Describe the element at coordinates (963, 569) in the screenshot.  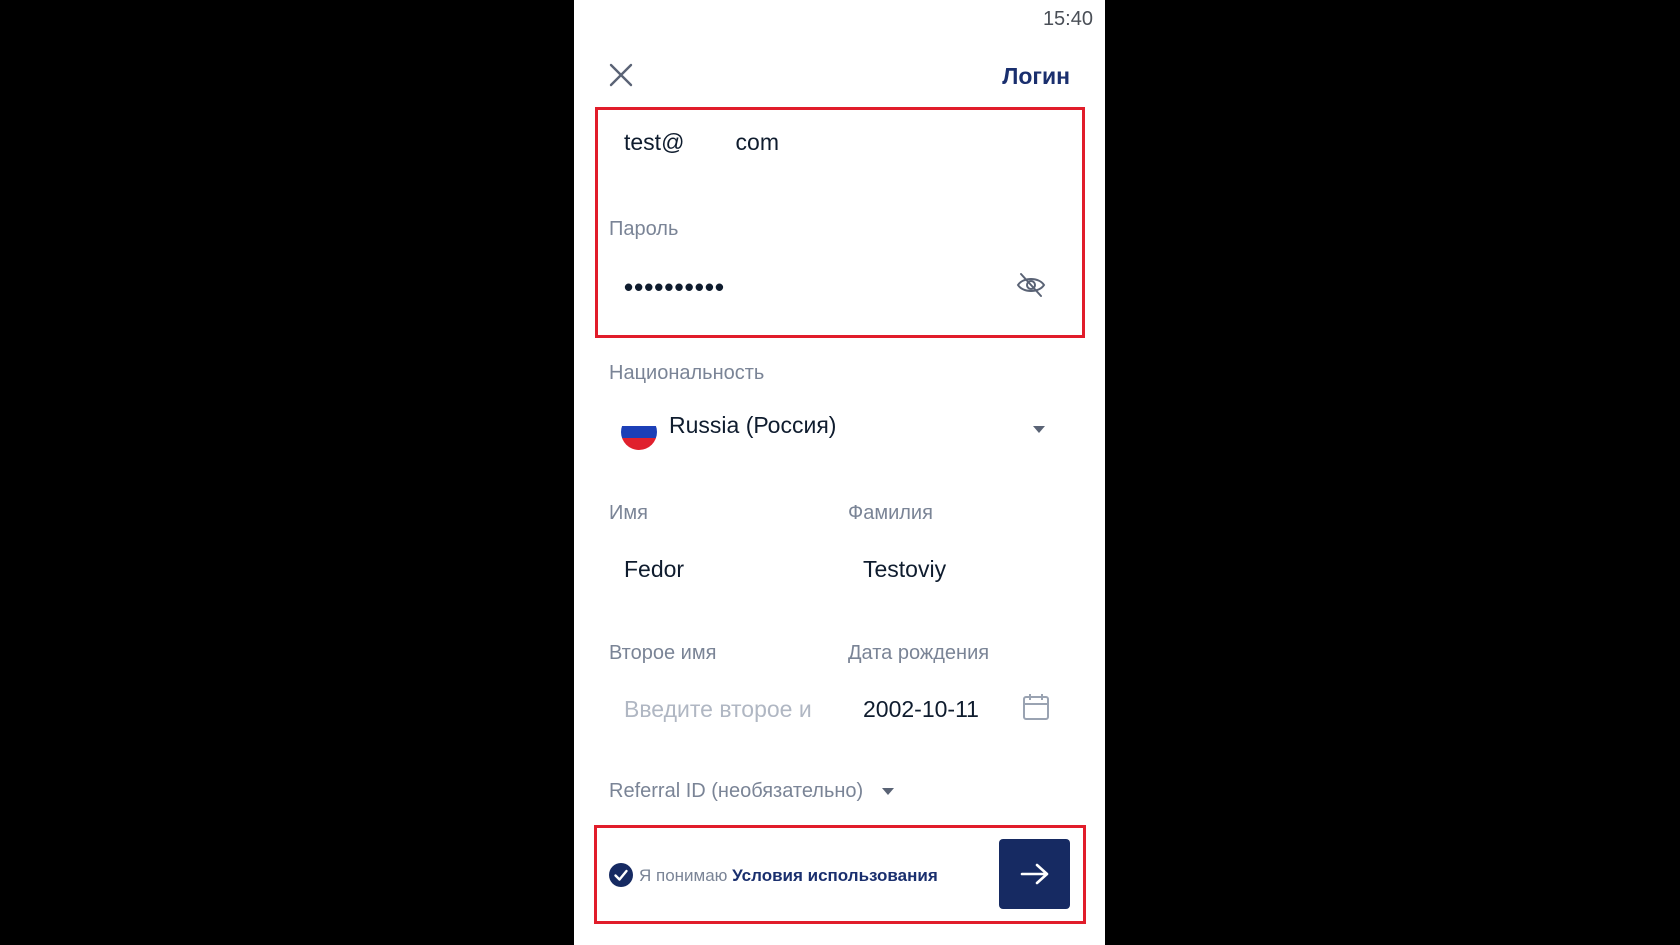
I see `last-name-field` at that location.